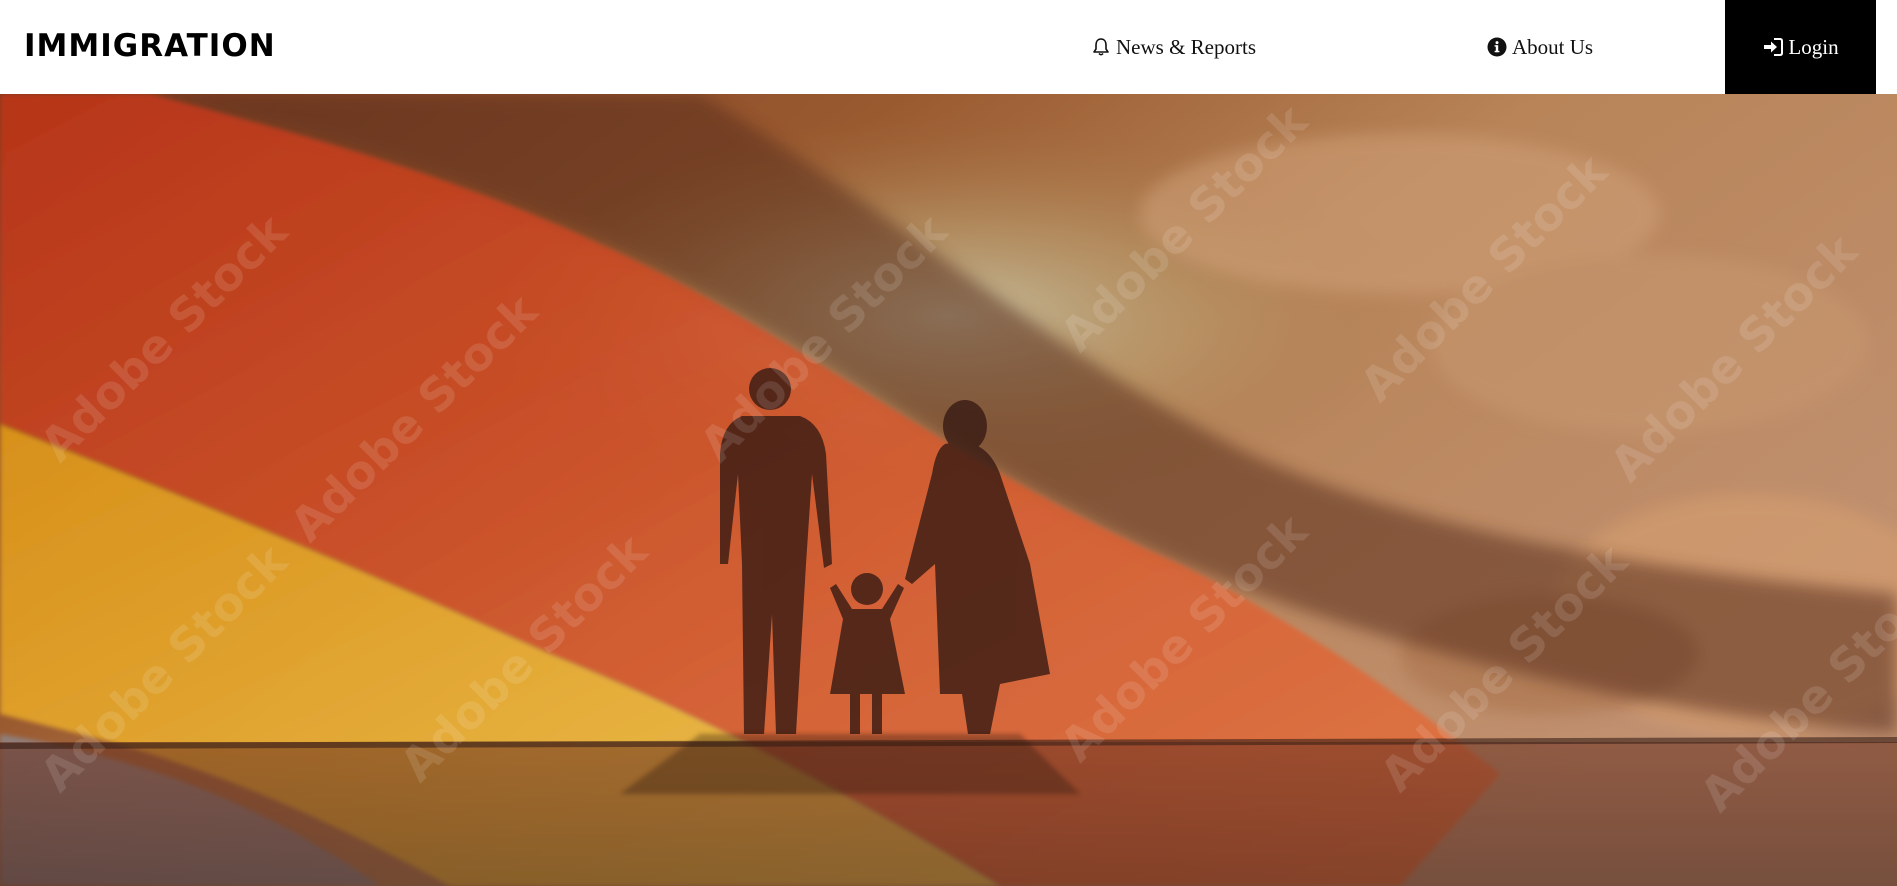 This screenshot has height=886, width=1897. I want to click on login-button: Login, so click(1800, 47).